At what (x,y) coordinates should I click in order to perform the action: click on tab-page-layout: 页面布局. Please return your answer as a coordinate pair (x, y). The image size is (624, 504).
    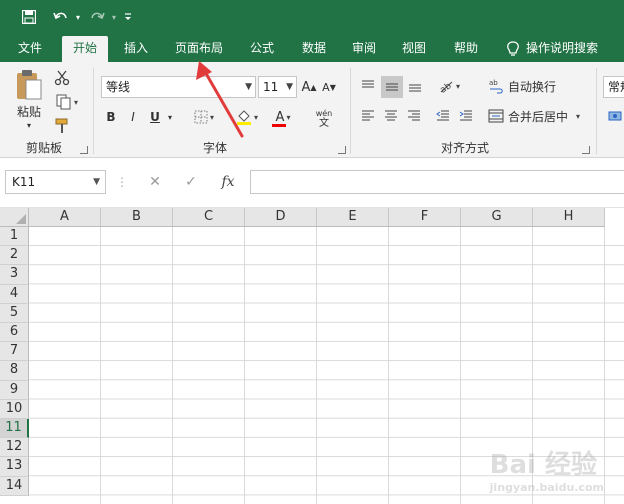
    Looking at the image, I should click on (199, 48).